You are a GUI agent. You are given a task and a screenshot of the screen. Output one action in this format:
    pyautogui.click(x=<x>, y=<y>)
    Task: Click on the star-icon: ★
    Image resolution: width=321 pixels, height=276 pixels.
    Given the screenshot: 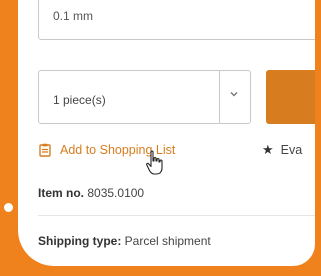 What is the action you would take?
    pyautogui.click(x=268, y=149)
    